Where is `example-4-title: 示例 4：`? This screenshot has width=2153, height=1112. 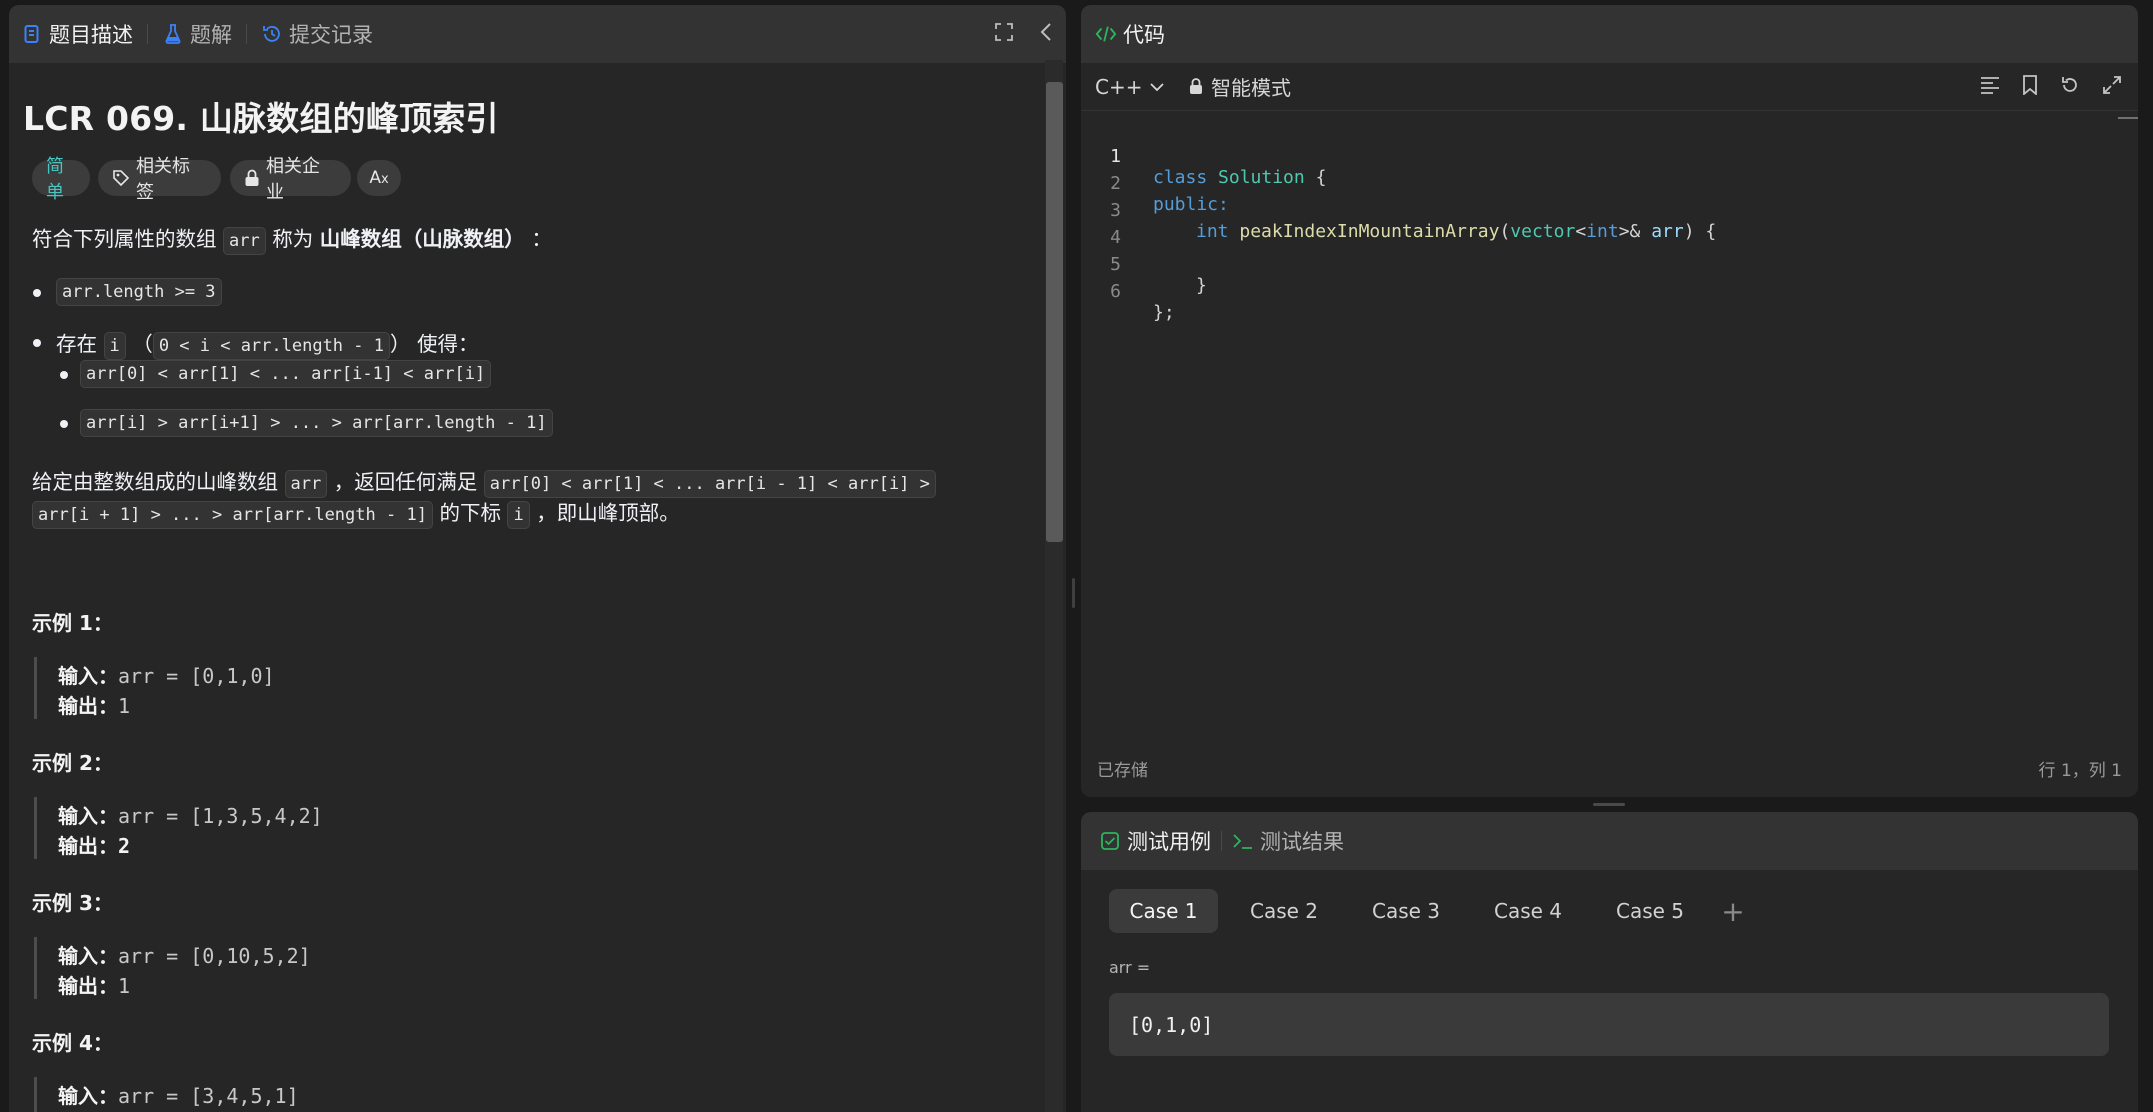
example-4-title: 示例 4： is located at coordinates (72, 1043).